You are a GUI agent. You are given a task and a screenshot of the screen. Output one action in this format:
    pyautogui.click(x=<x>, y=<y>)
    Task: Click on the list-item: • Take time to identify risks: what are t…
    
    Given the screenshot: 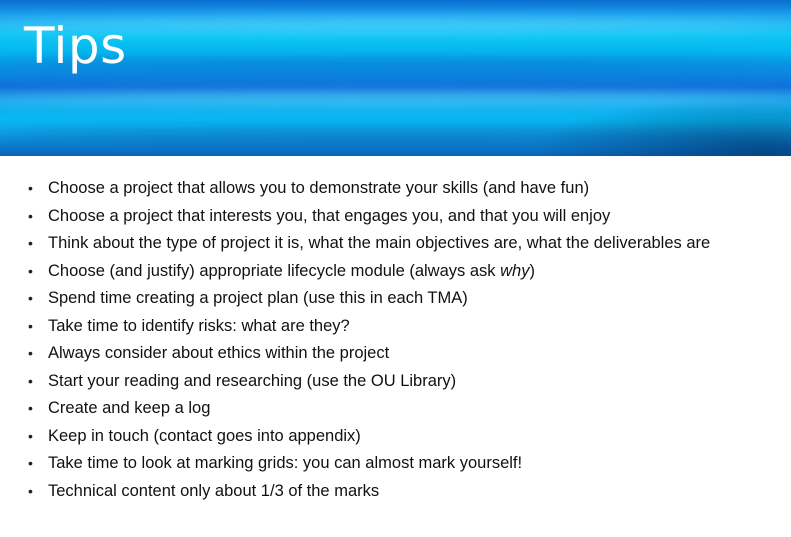 What is the action you would take?
    pyautogui.click(x=408, y=327)
    